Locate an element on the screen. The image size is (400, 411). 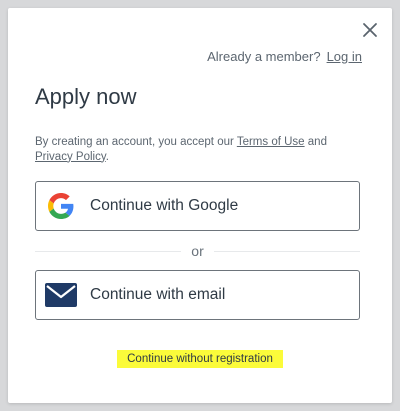
or-text: or is located at coordinates (197, 251).